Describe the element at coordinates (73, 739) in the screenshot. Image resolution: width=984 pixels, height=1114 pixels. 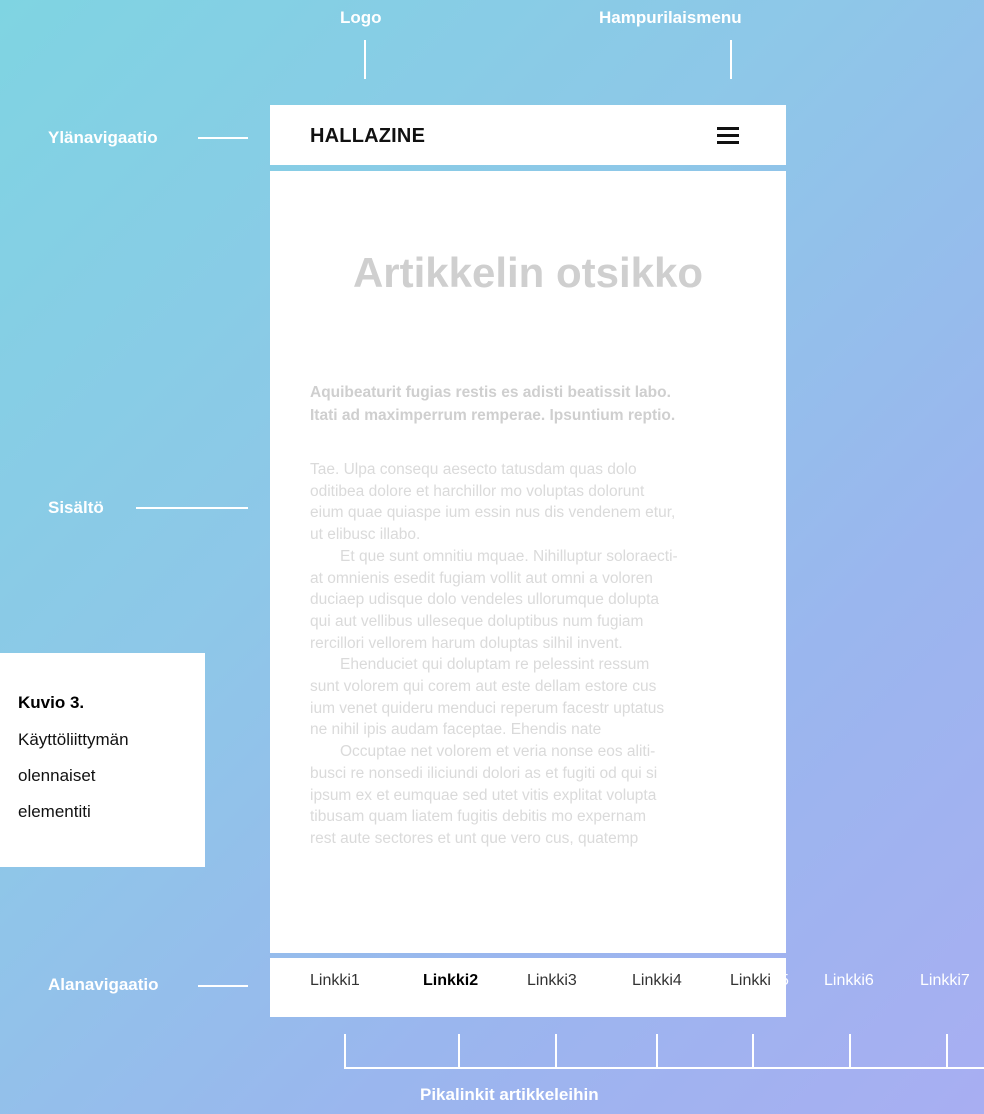
I see `caption-line: Käyttöliittymän` at that location.